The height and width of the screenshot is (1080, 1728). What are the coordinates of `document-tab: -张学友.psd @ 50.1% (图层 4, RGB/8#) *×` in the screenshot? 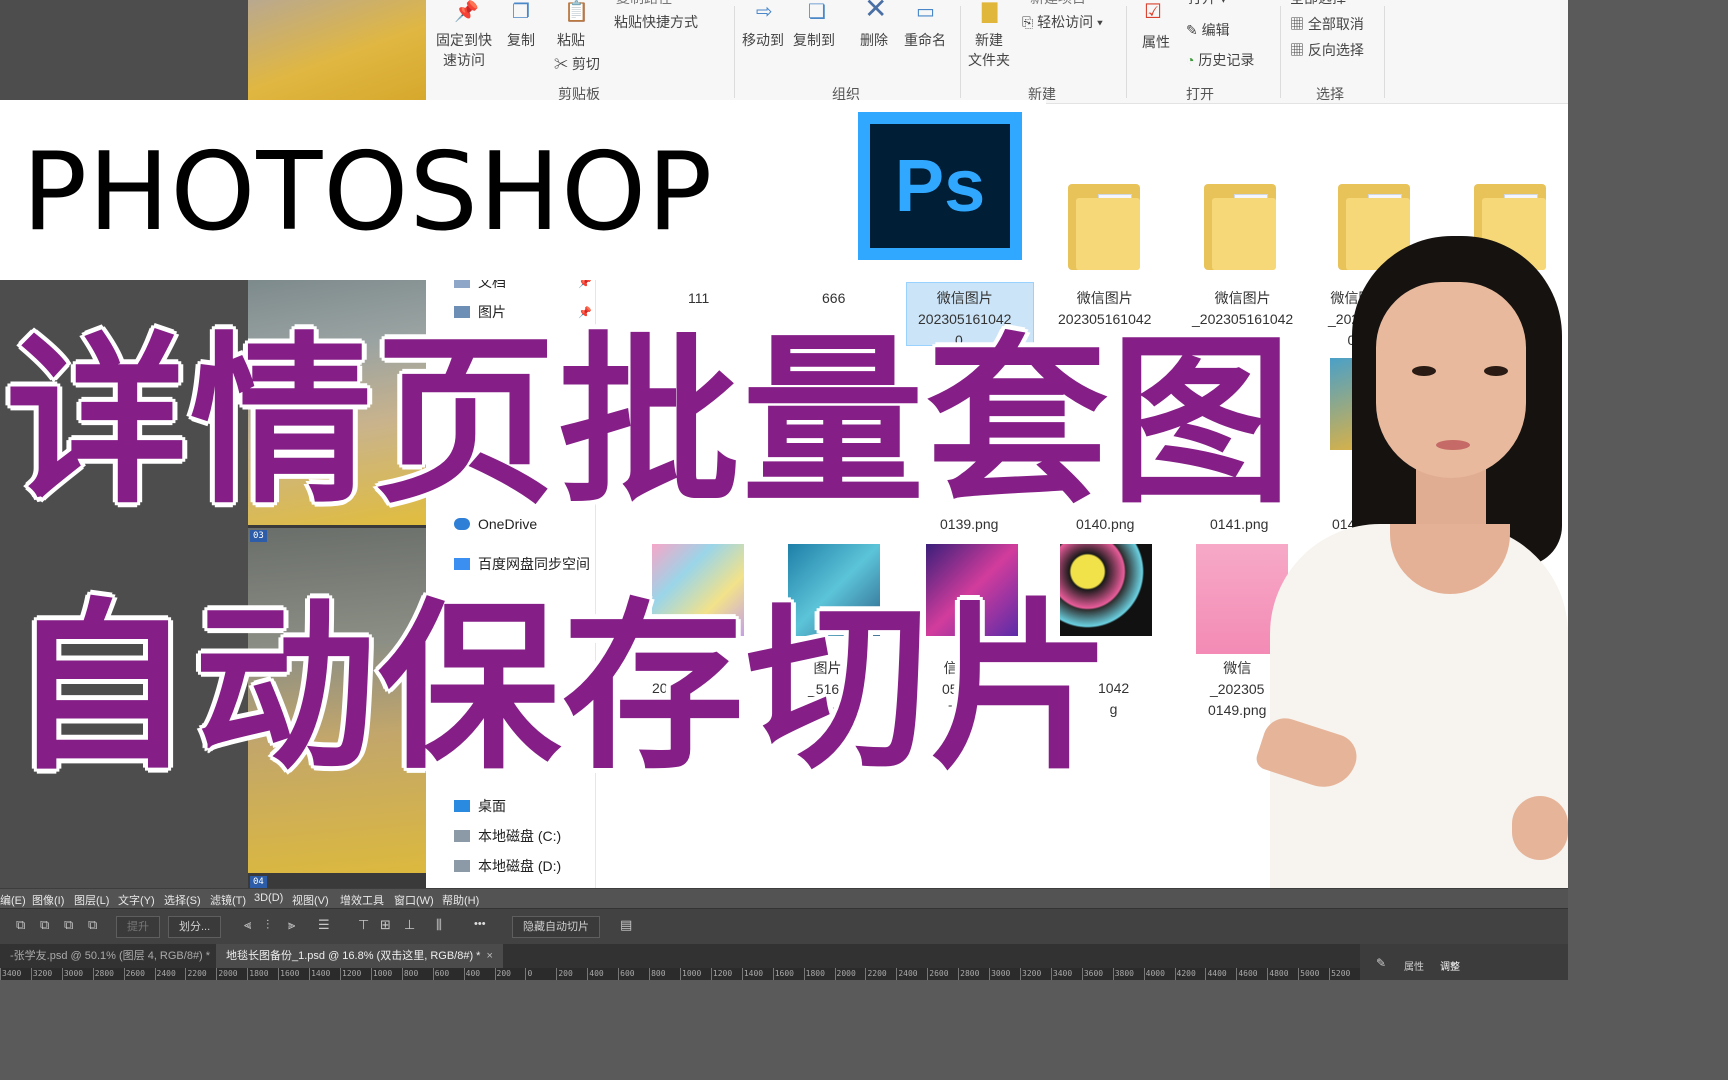 It's located at (116, 956).